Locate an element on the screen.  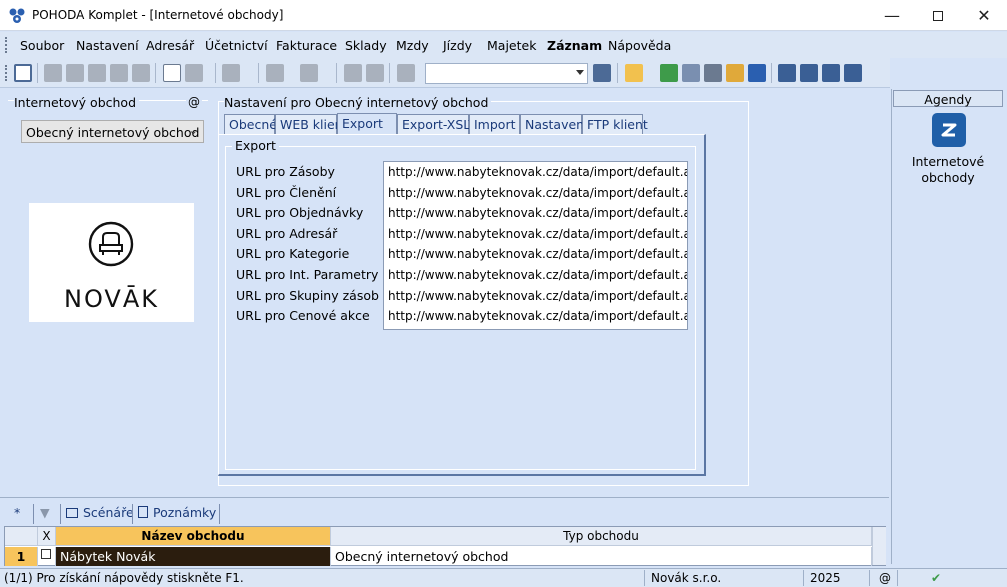
maximize-button is located at coordinates (938, 15).